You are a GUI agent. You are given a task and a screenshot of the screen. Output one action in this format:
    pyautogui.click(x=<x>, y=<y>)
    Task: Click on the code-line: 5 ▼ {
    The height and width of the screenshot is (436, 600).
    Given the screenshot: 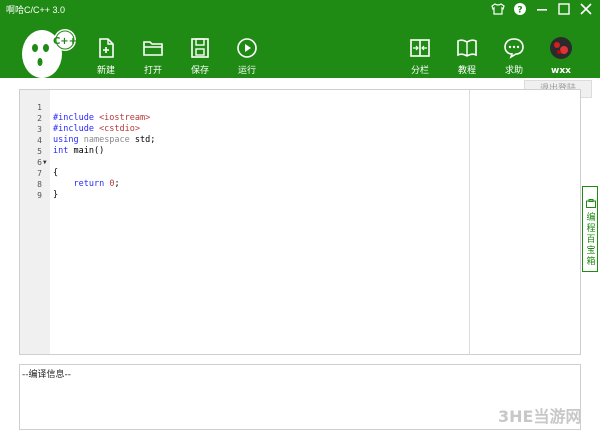 What is the action you would take?
    pyautogui.click(x=48, y=162)
    